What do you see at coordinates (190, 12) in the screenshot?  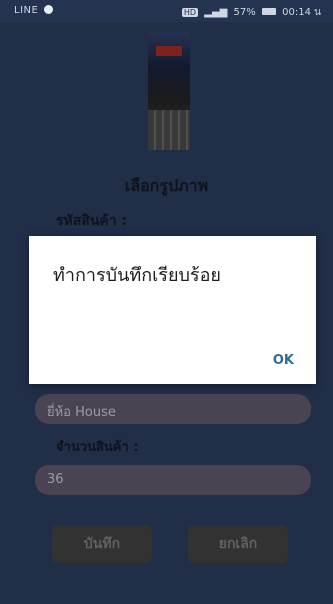 I see `volte-icon: HD` at bounding box center [190, 12].